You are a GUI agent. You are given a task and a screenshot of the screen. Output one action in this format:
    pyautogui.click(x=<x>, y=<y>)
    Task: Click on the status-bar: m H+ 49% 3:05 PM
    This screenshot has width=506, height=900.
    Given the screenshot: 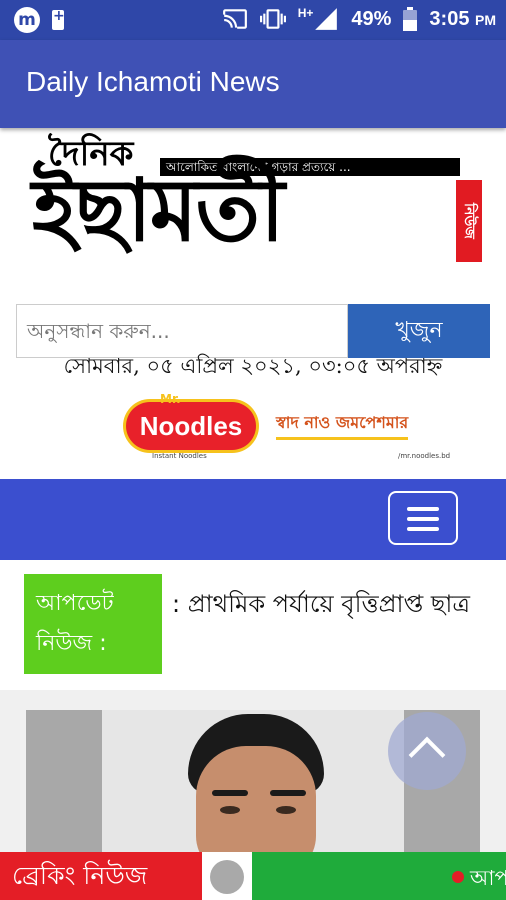 What is the action you would take?
    pyautogui.click(x=253, y=20)
    